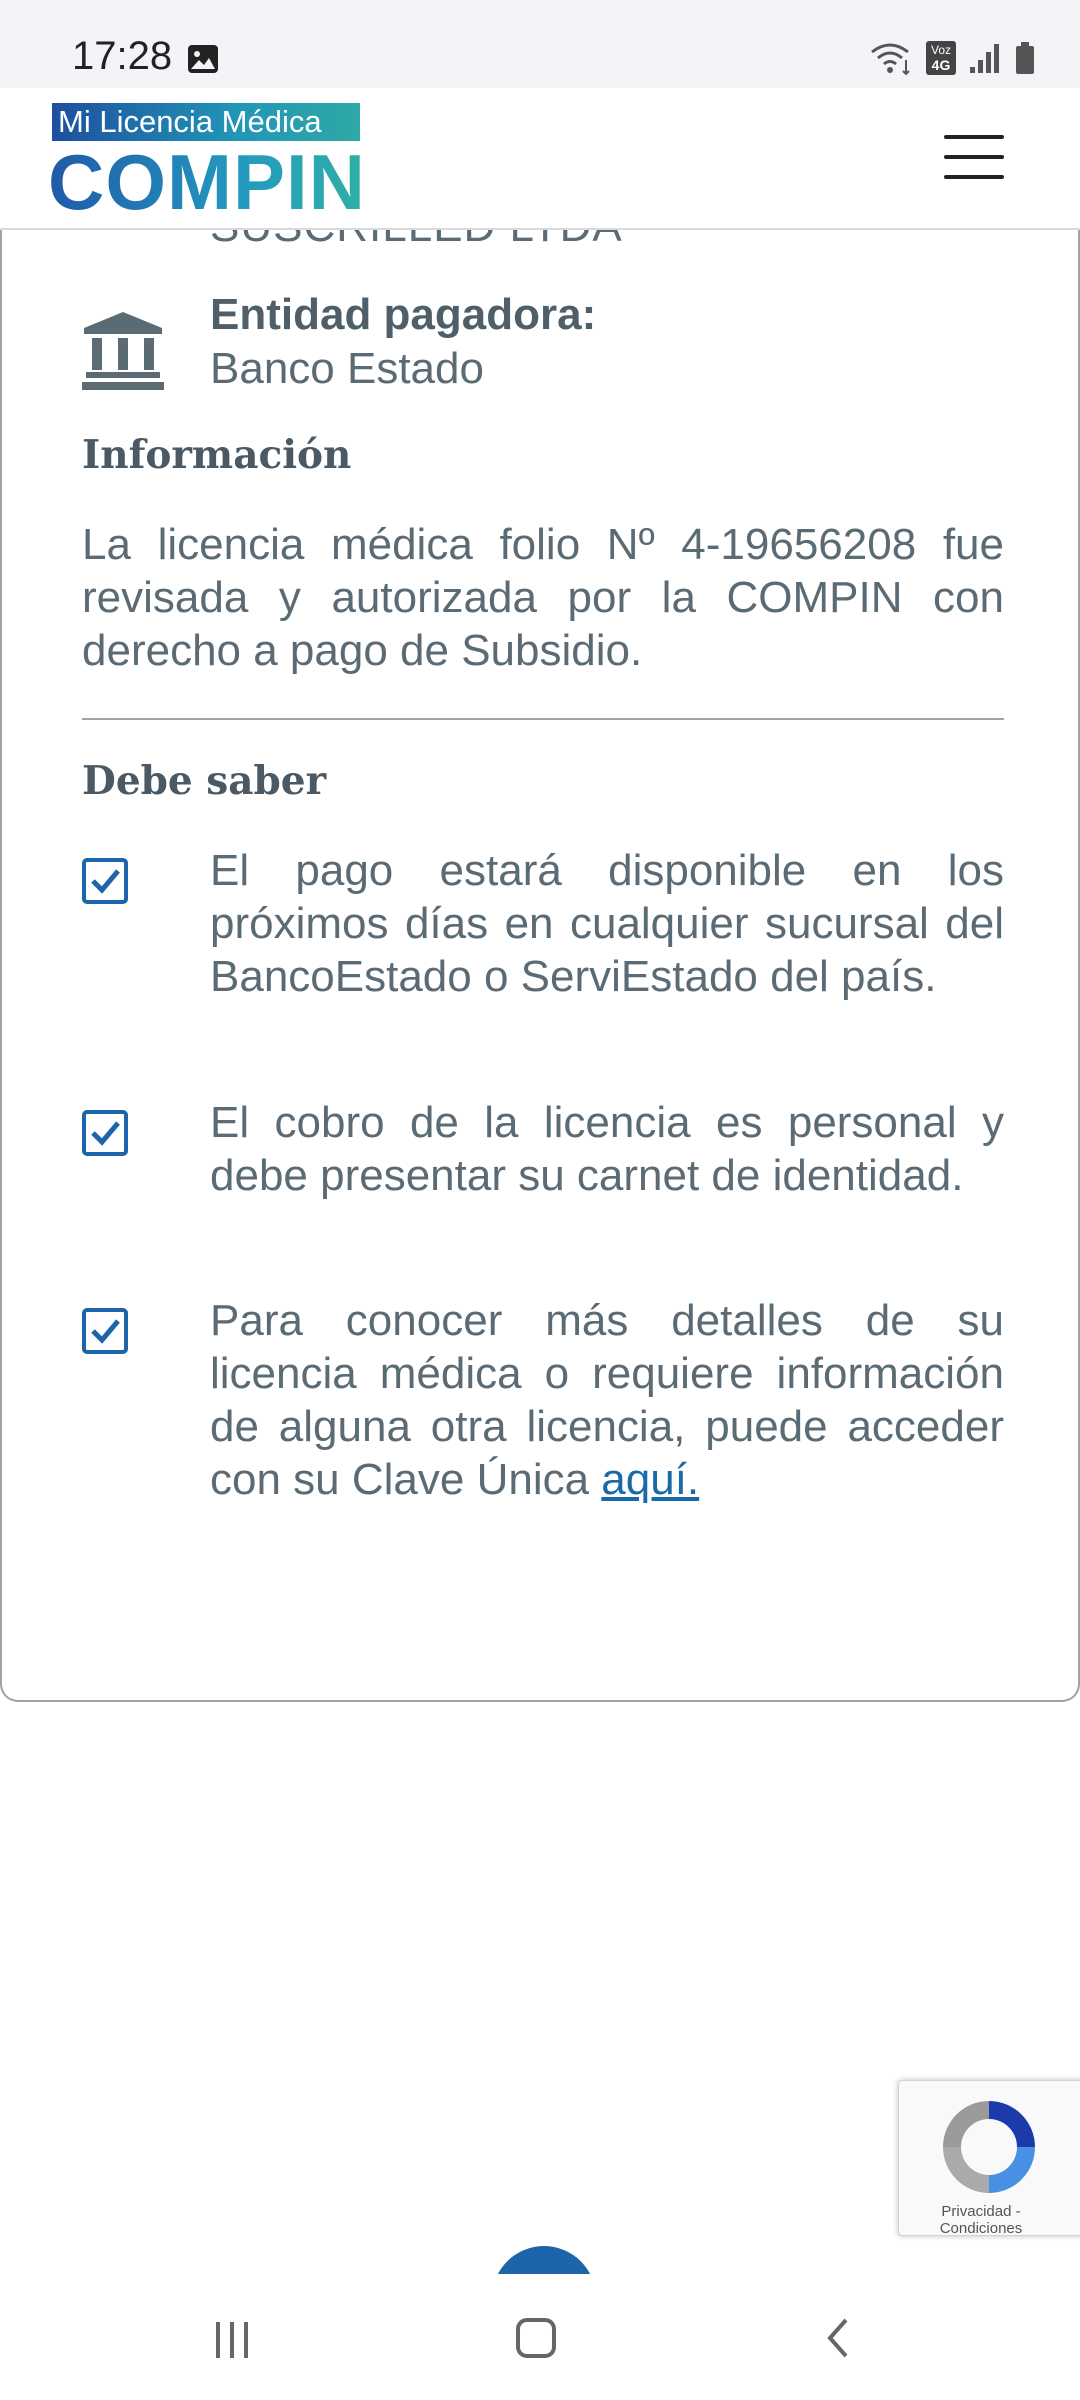  I want to click on status-bar: 17:28 Voz 4G, so click(540, 44).